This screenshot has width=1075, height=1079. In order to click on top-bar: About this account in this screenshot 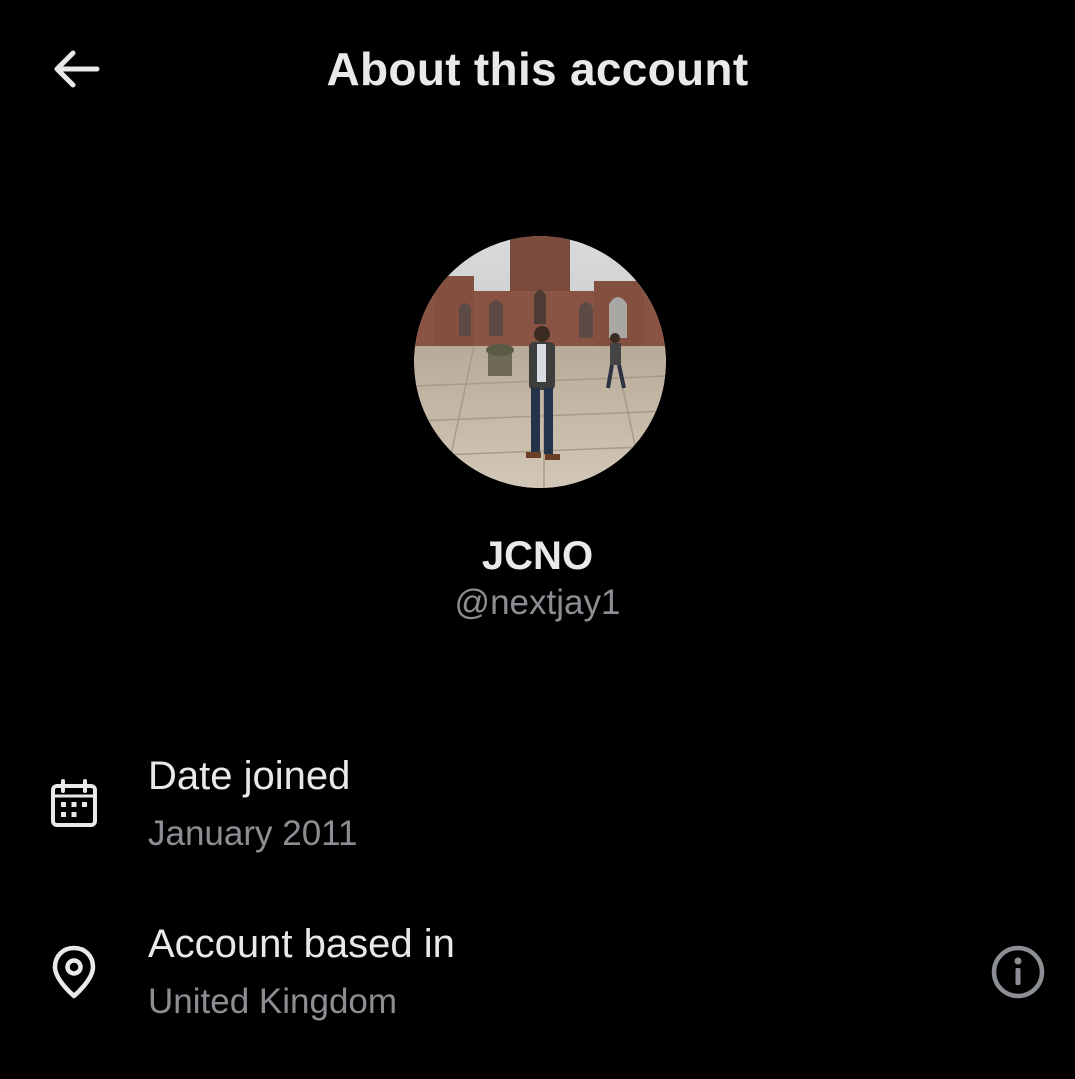, I will do `click(537, 70)`.